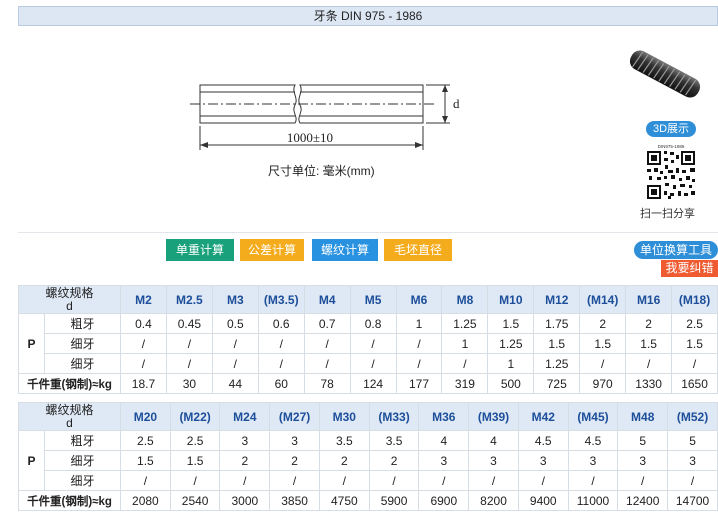 Image resolution: width=718 pixels, height=521 pixels. Describe the element at coordinates (671, 129) in the screenshot. I see `3d-view-button: 3D展示` at that location.